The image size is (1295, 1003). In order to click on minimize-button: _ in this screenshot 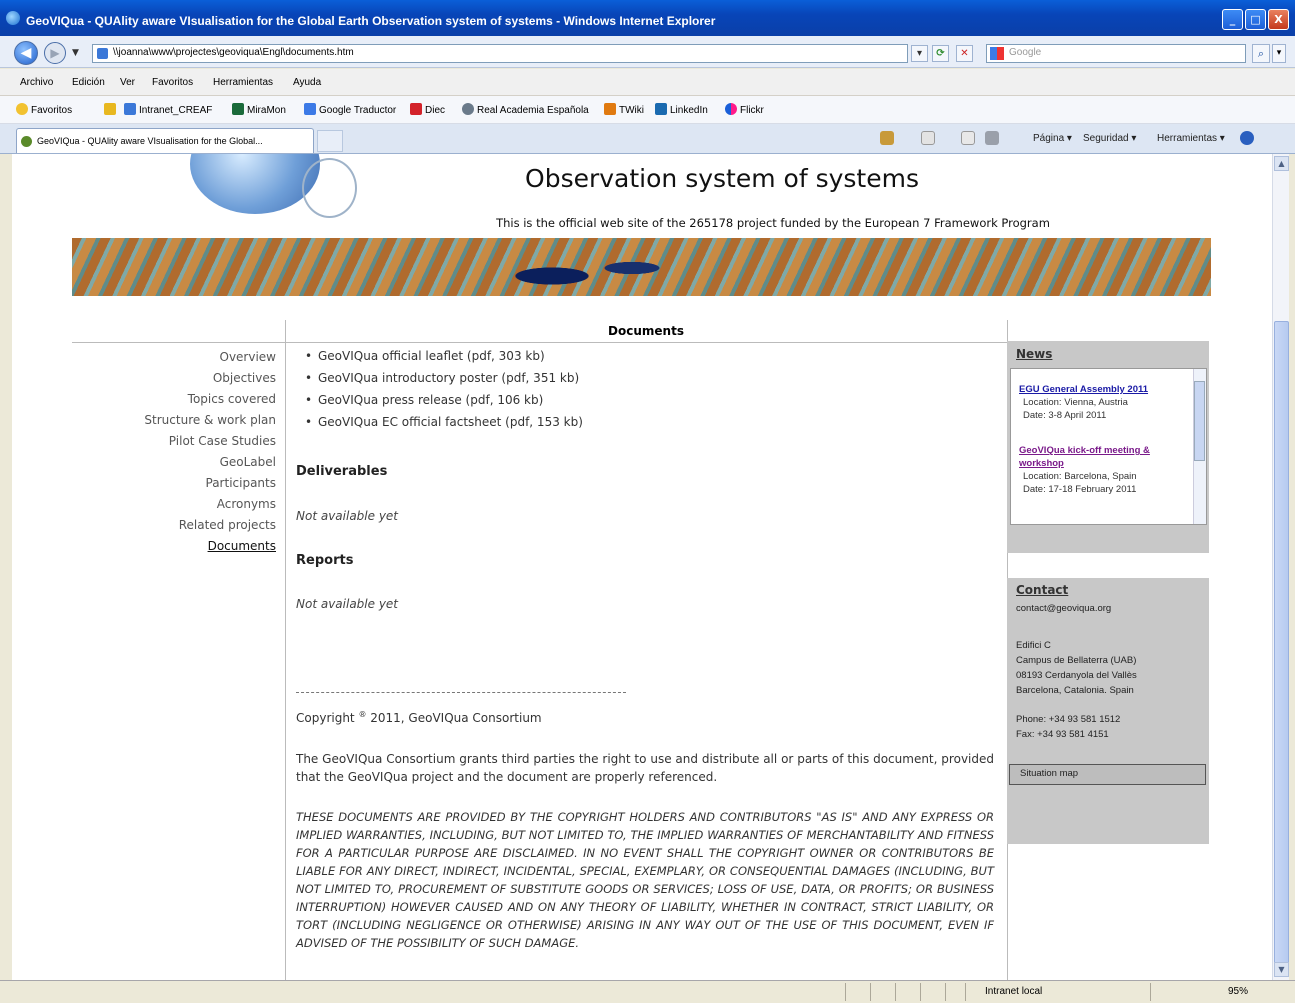, I will do `click(1232, 19)`.